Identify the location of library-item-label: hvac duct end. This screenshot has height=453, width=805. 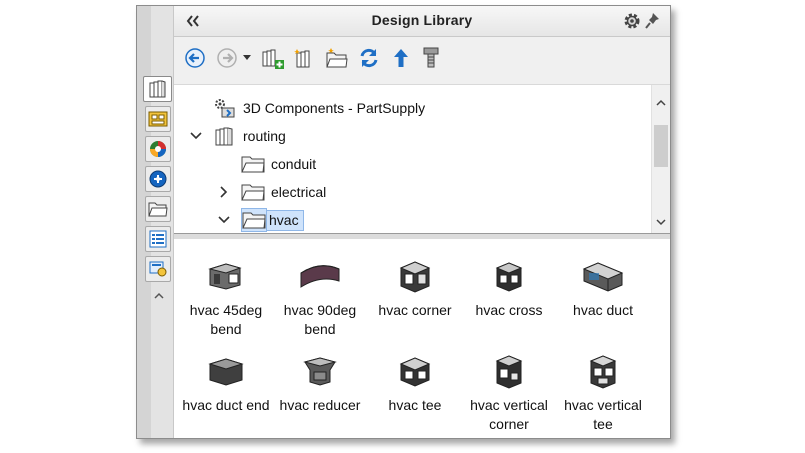
(226, 405).